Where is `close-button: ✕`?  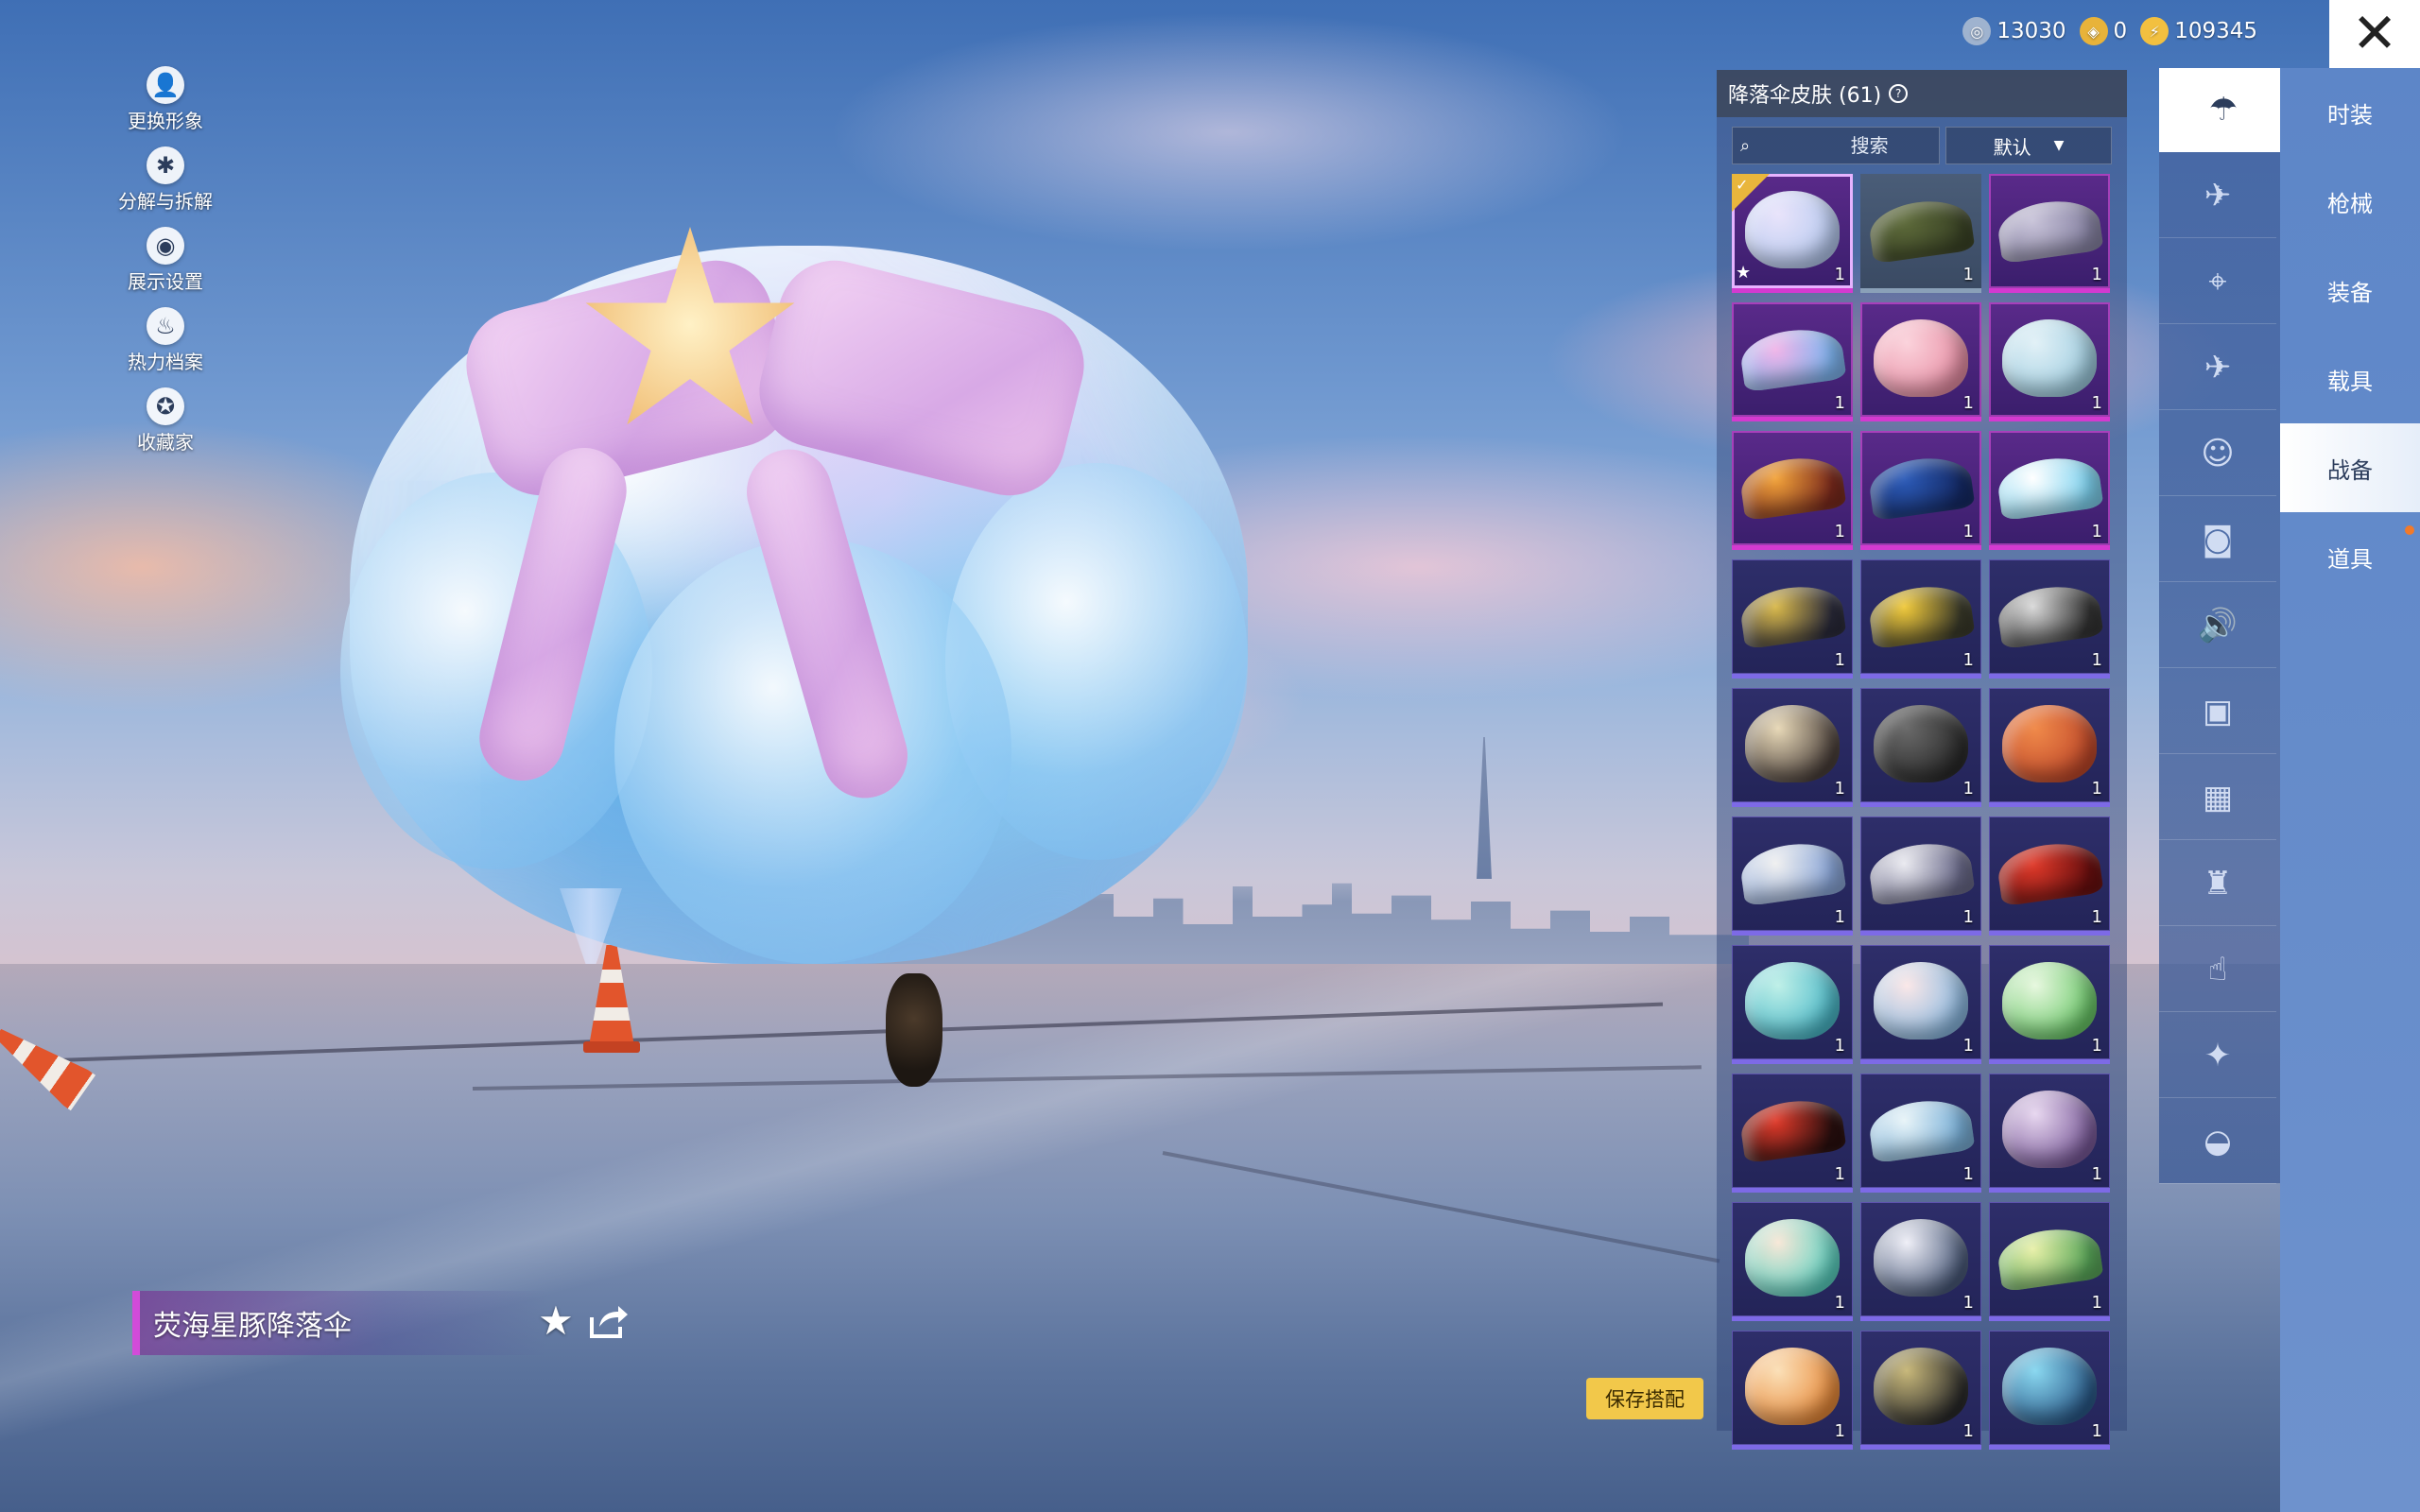
close-button: ✕ is located at coordinates (2374, 34).